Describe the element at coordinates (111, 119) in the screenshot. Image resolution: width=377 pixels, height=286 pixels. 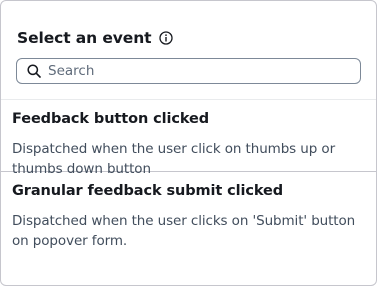
I see `event-name: Feedback button clicked` at that location.